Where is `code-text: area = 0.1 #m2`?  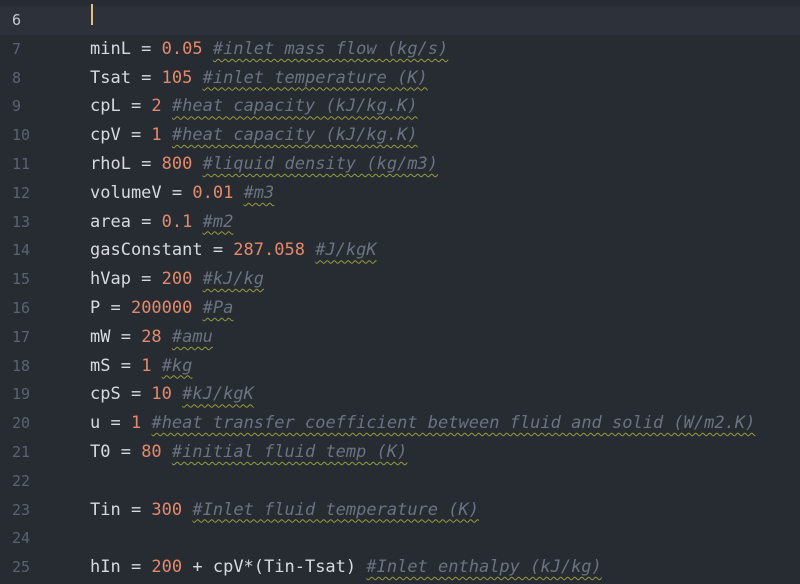
code-text: area = 0.1 #m2 is located at coordinates (161, 222).